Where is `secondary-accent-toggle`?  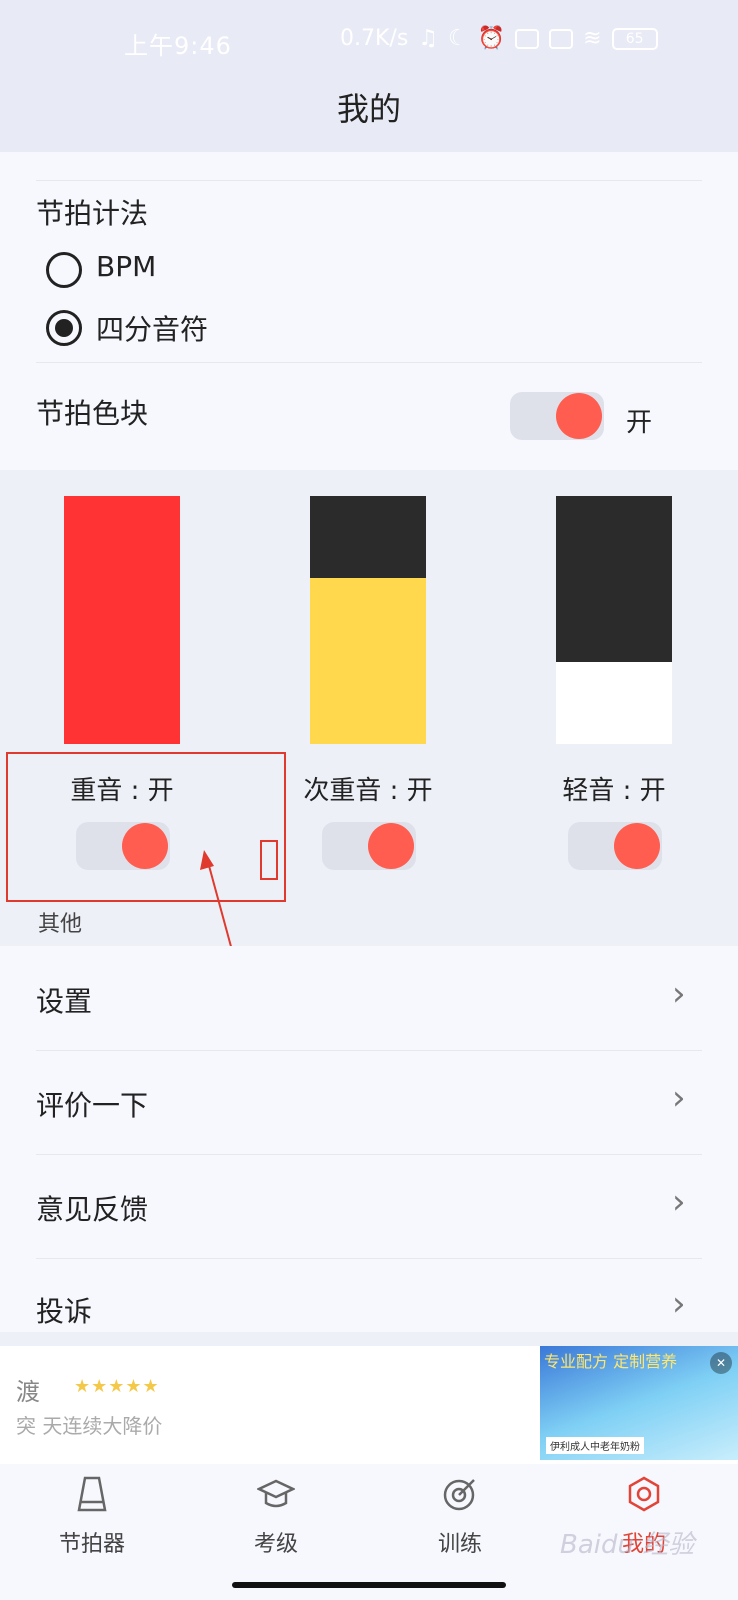 secondary-accent-toggle is located at coordinates (369, 846).